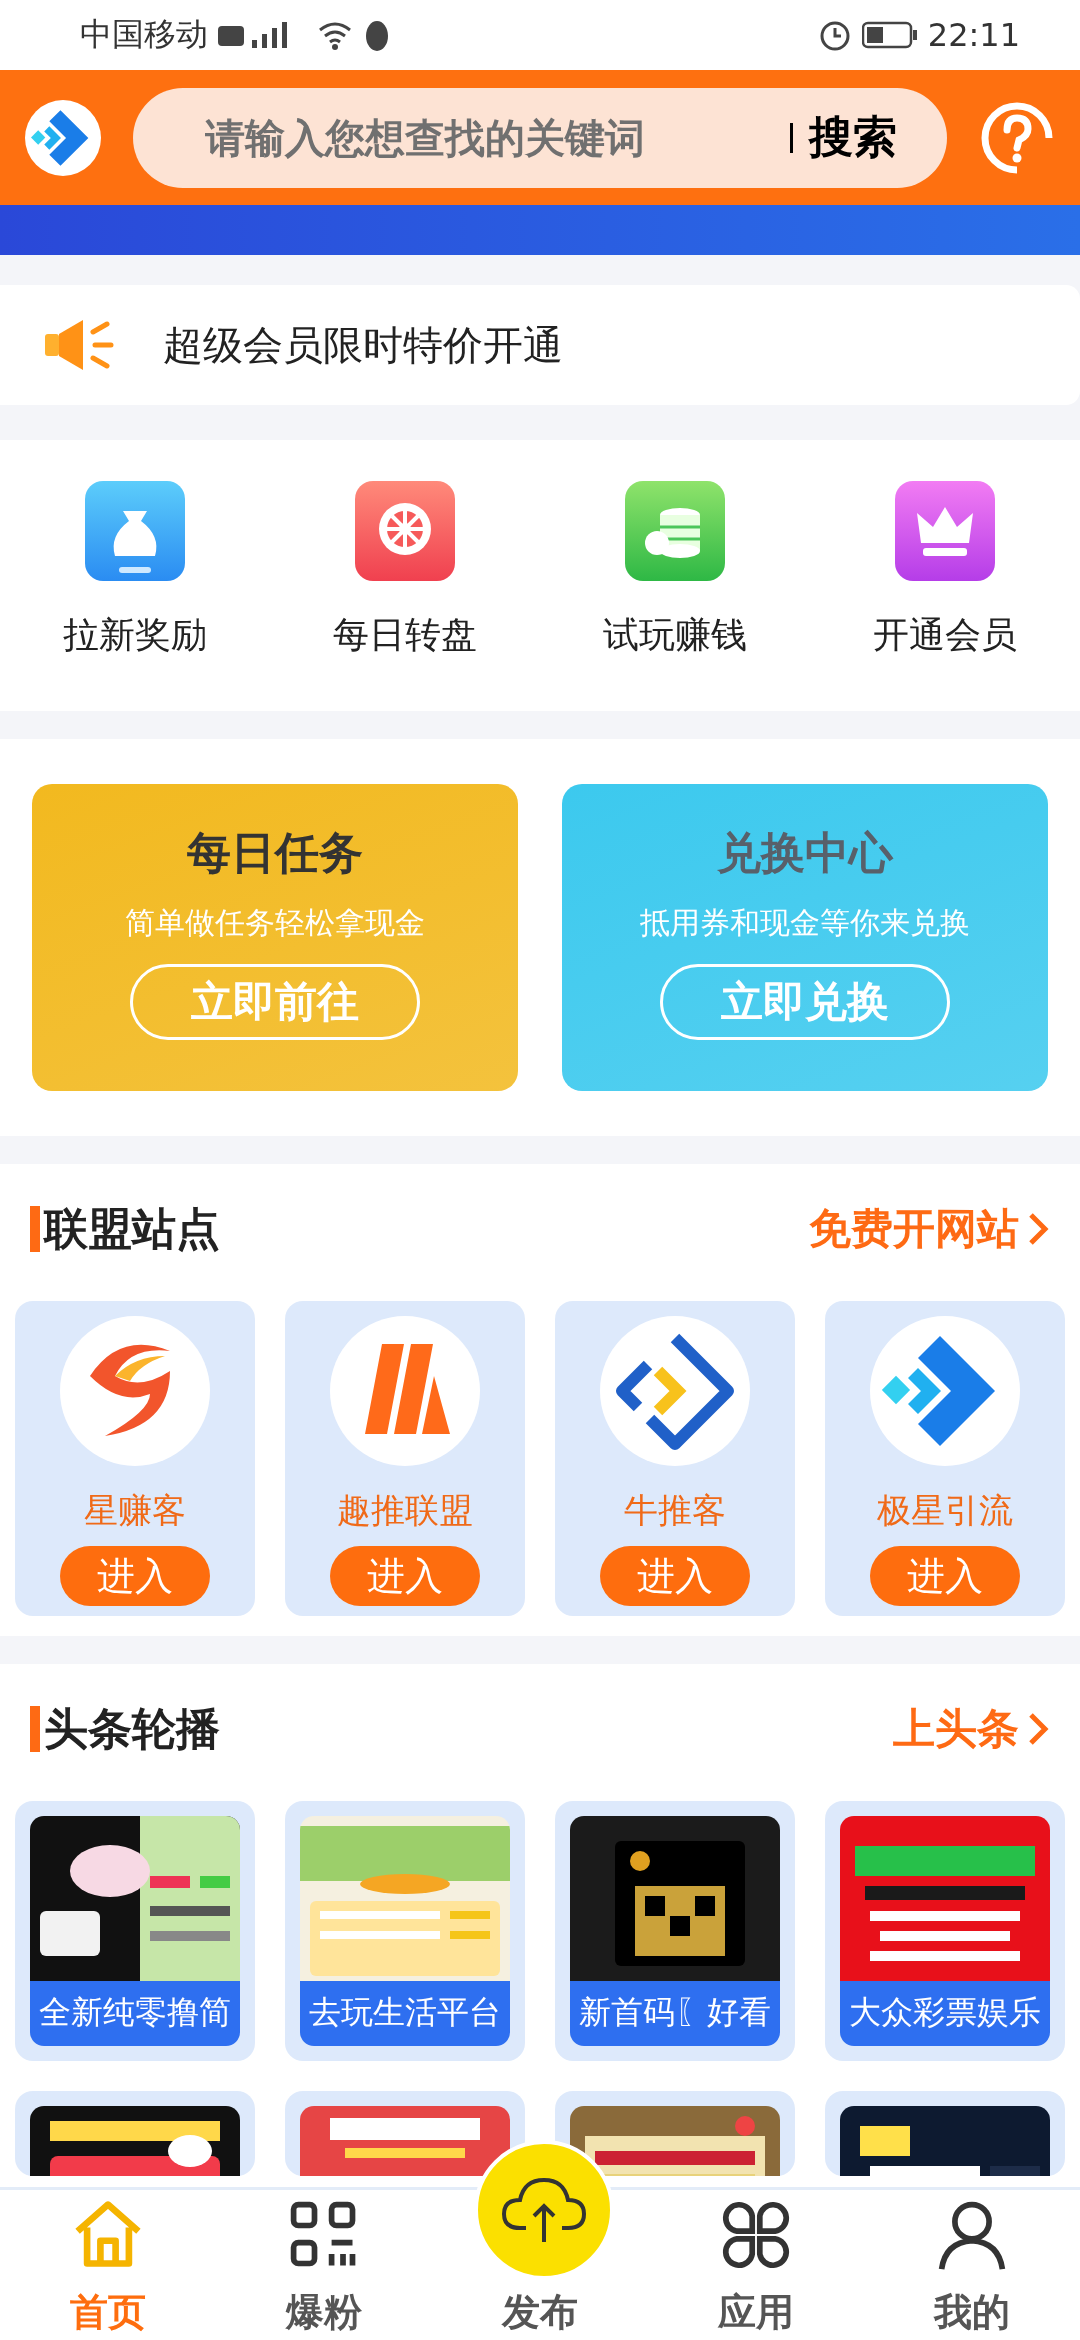  What do you see at coordinates (929, 1229) in the screenshot?
I see `section-link: 免费开网站` at bounding box center [929, 1229].